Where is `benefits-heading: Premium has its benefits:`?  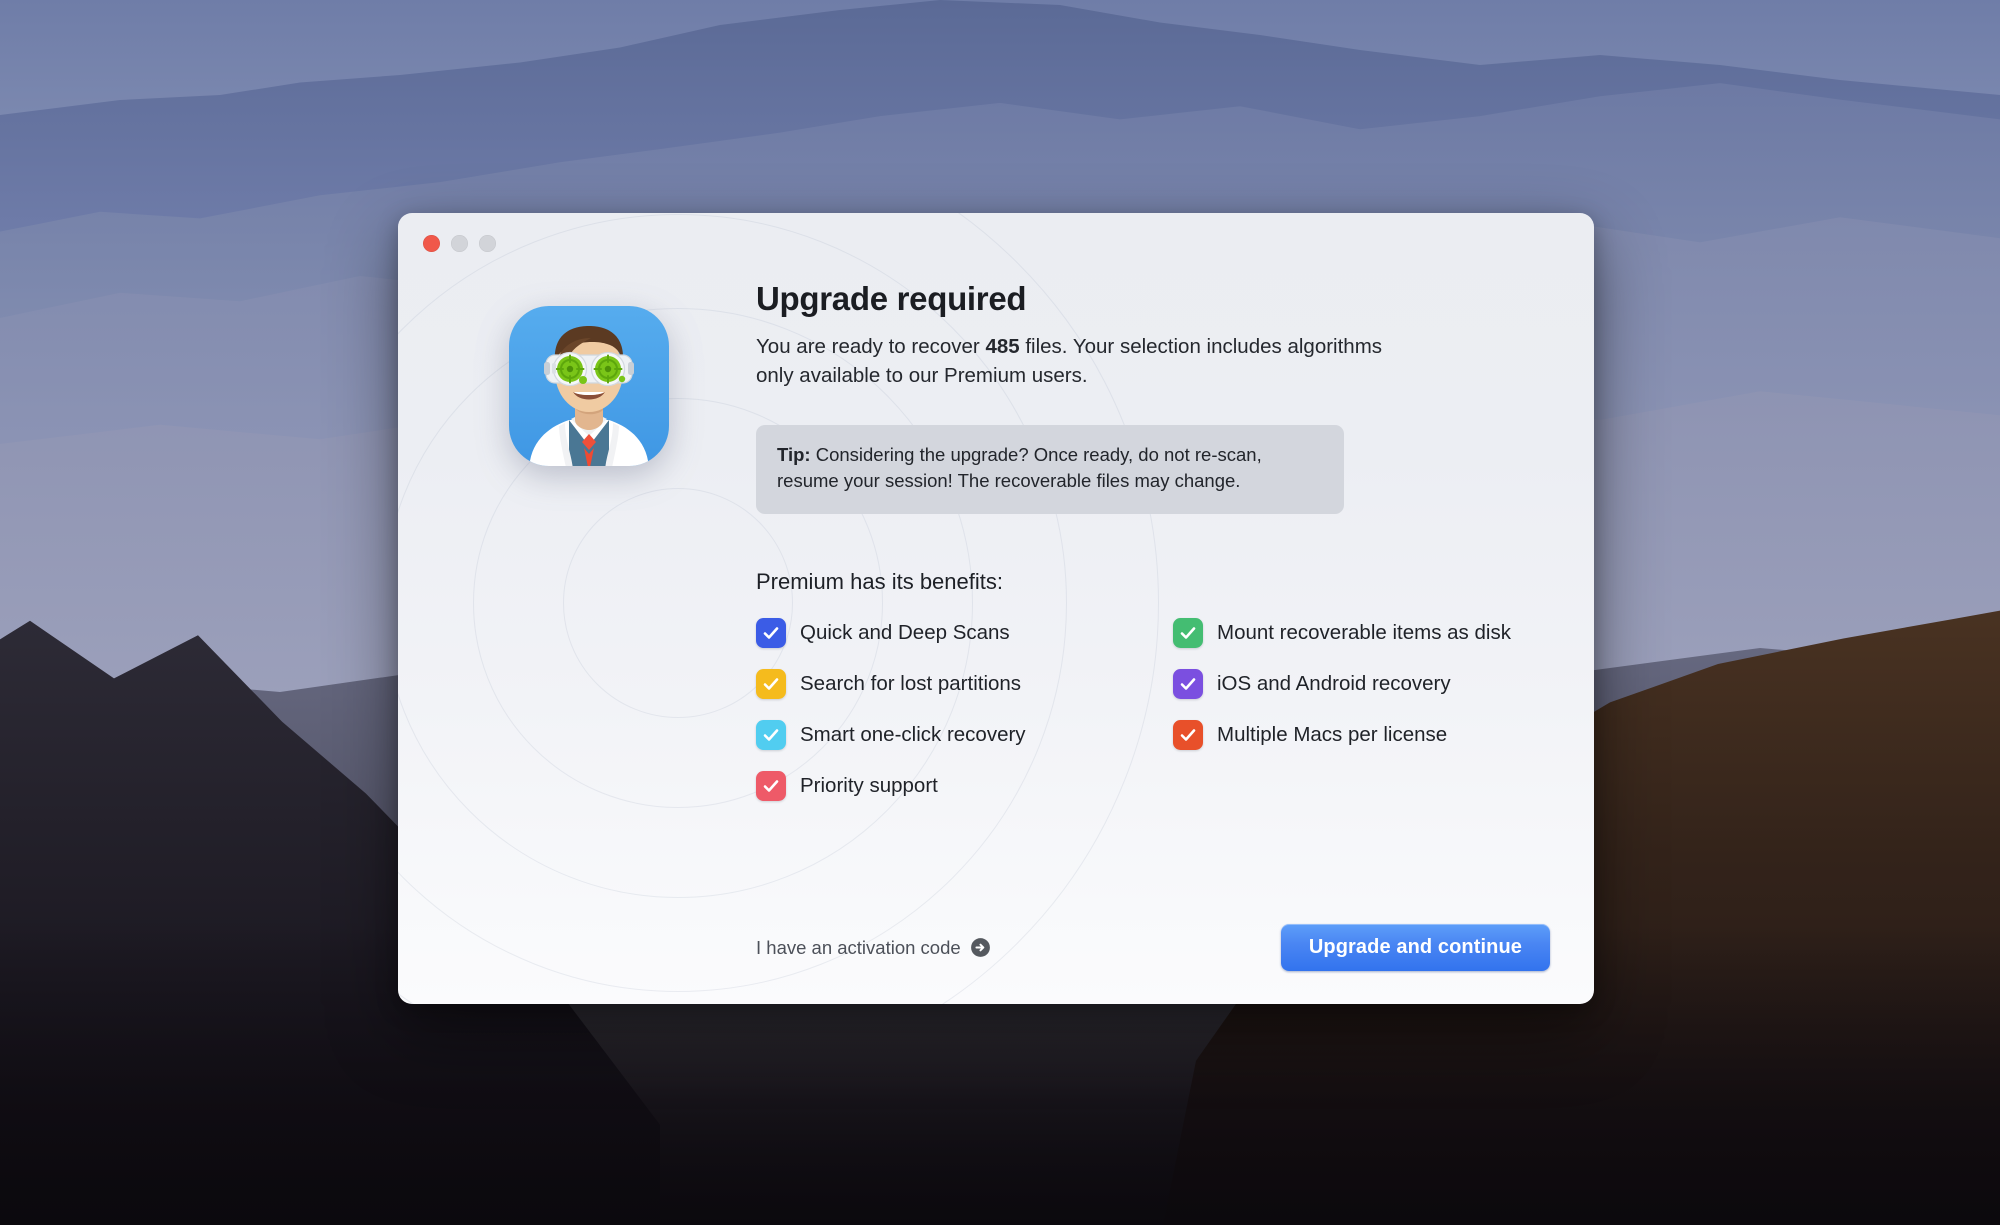
benefits-heading: Premium has its benefits: is located at coordinates (879, 581).